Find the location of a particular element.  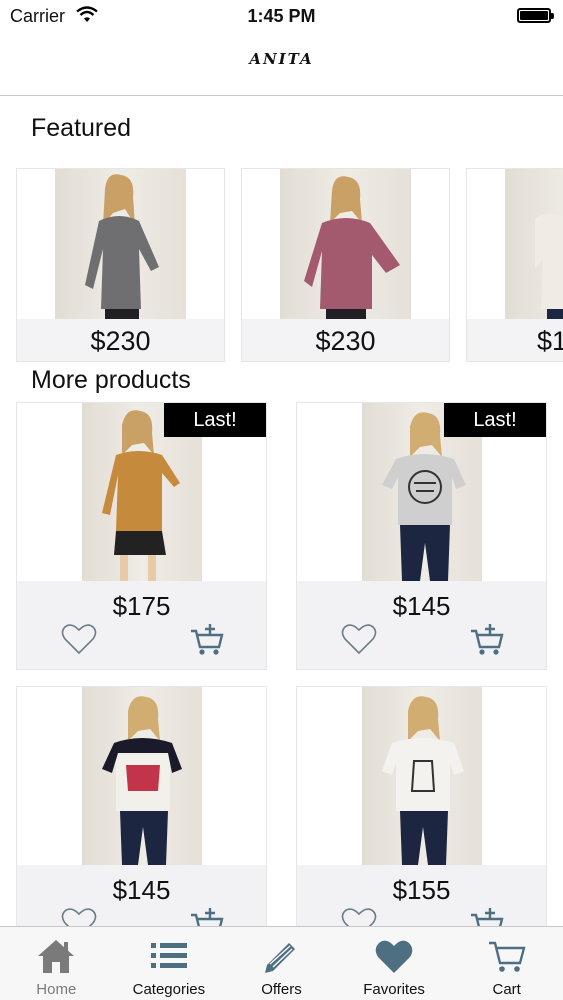

tab-label: Offers is located at coordinates (281, 989).